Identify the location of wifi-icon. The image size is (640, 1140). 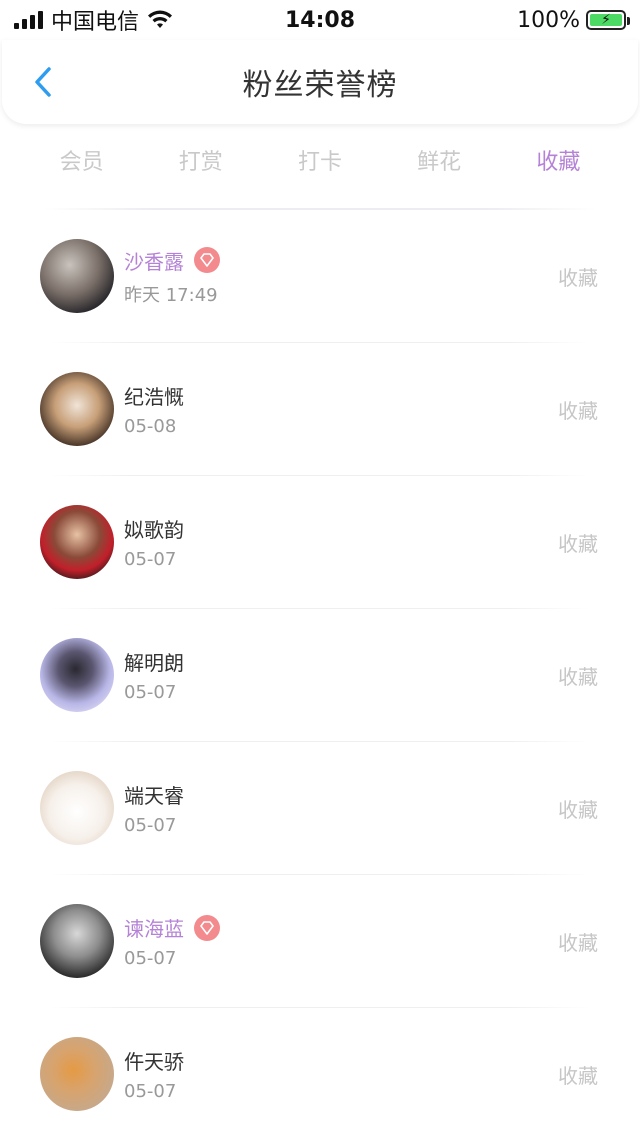
(160, 19).